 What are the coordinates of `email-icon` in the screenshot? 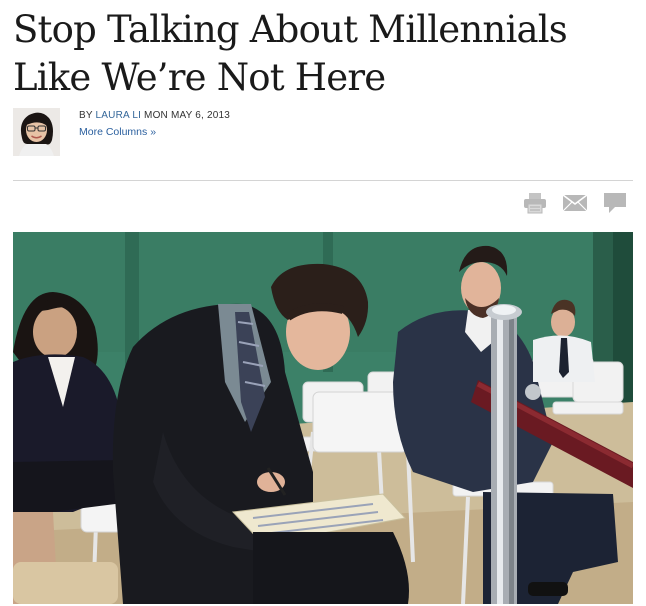 It's located at (575, 203).